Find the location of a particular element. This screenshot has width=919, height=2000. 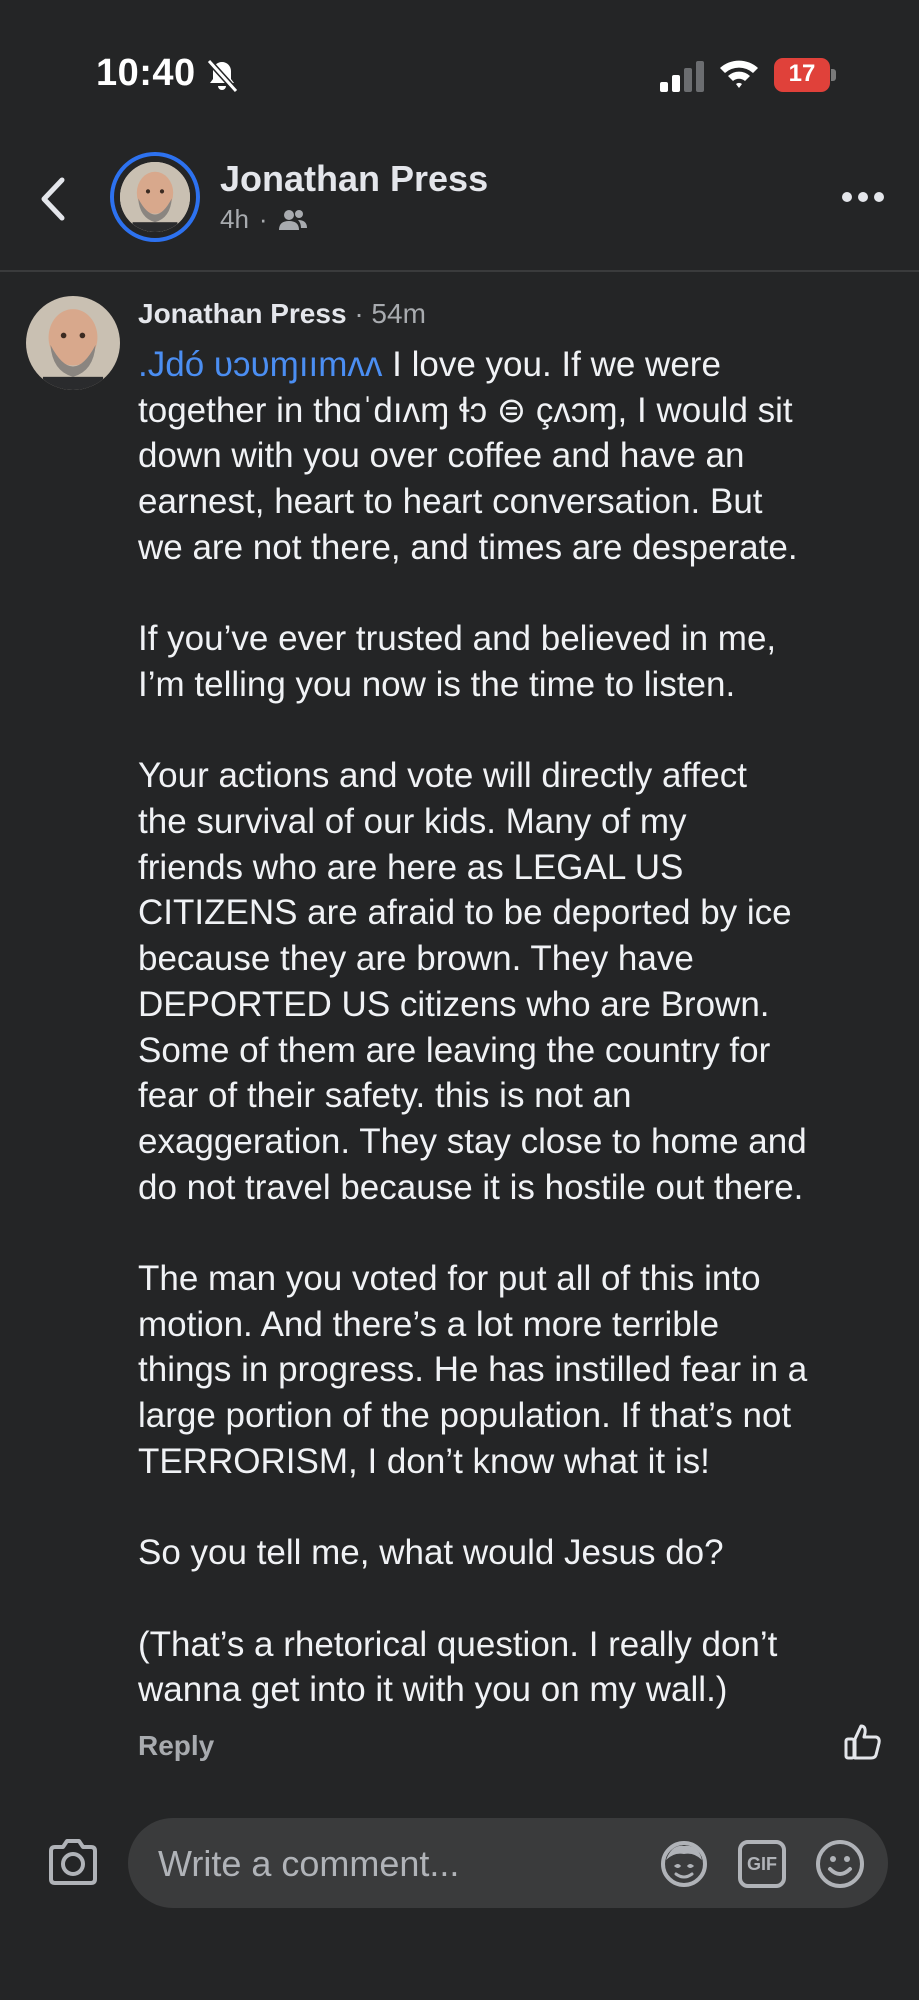

comment-header: Jonathan Press · 54m is located at coordinates (282, 314).